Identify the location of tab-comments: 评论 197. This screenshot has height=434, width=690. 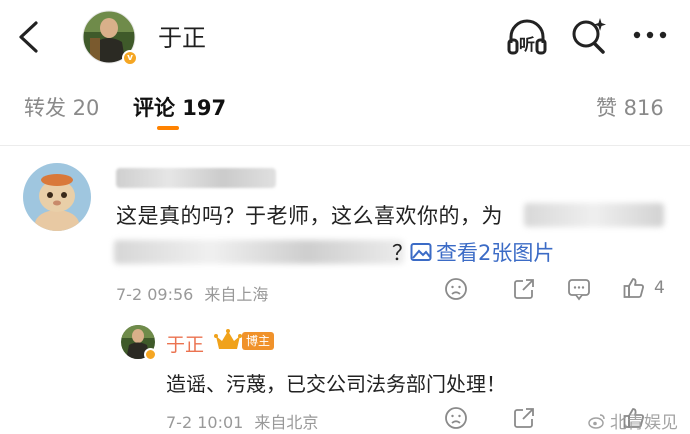
(179, 107).